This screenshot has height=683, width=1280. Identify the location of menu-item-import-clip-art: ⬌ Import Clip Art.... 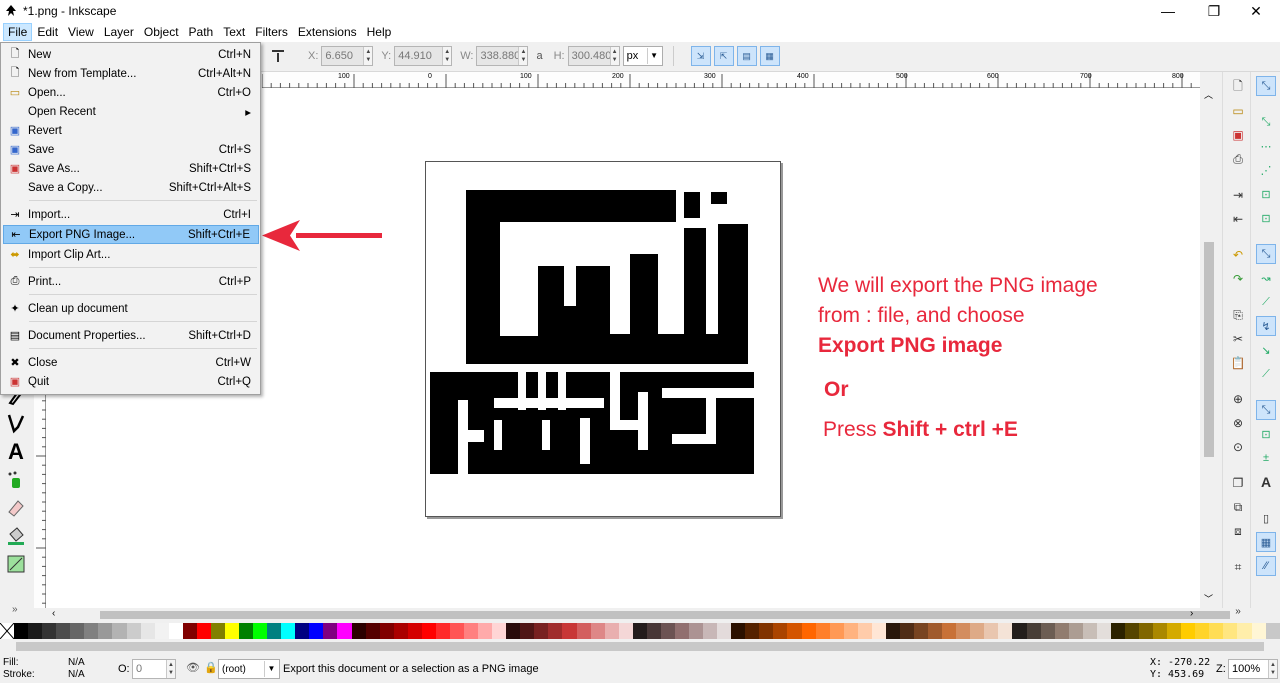
(131, 254).